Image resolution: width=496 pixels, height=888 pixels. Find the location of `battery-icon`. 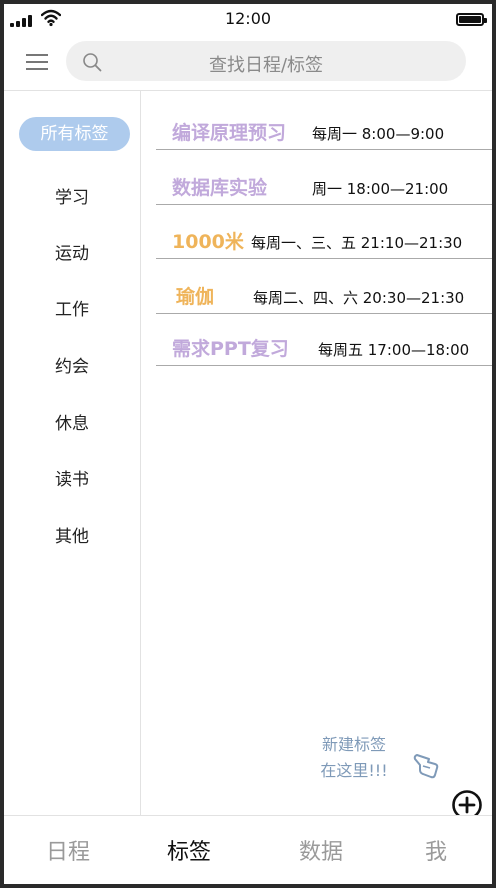

battery-icon is located at coordinates (471, 19).